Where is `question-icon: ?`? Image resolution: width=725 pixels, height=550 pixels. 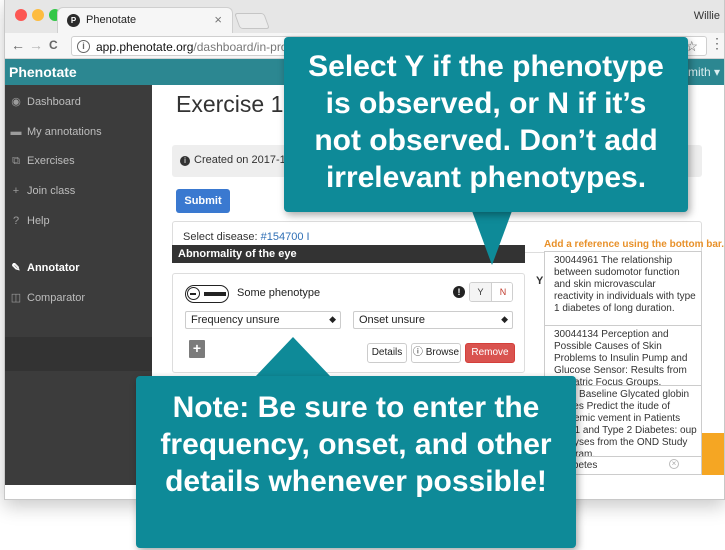
question-icon: ? is located at coordinates (16, 221).